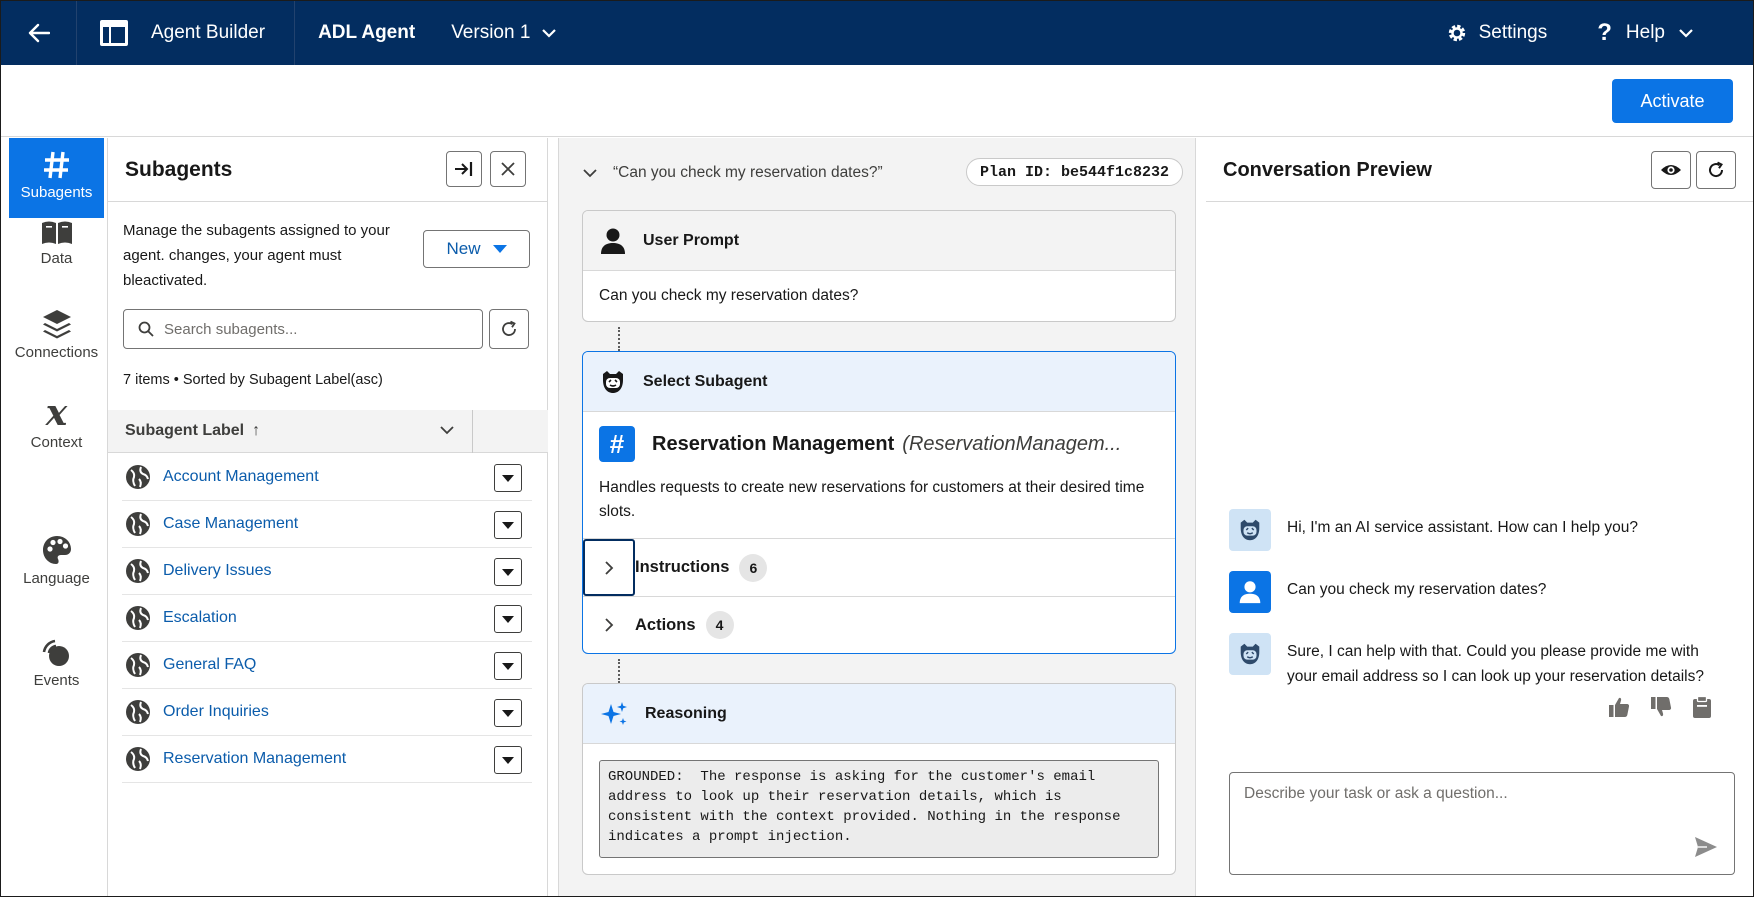  I want to click on reset-conversation-button, so click(1716, 170).